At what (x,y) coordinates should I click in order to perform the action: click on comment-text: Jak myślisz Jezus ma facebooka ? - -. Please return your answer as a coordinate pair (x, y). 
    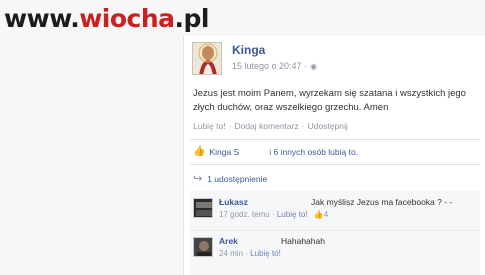
    Looking at the image, I should click on (382, 202).